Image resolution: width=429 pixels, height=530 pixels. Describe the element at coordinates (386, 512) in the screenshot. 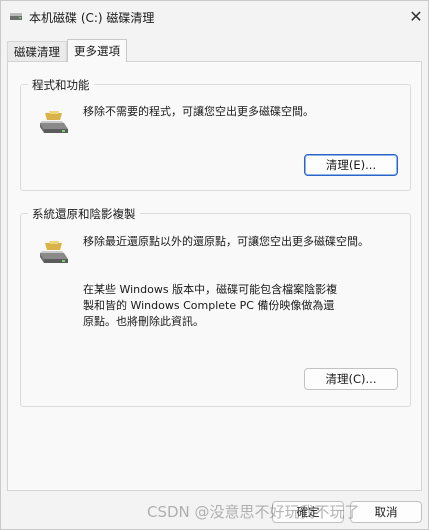

I see `cancel-button: 取消` at that location.